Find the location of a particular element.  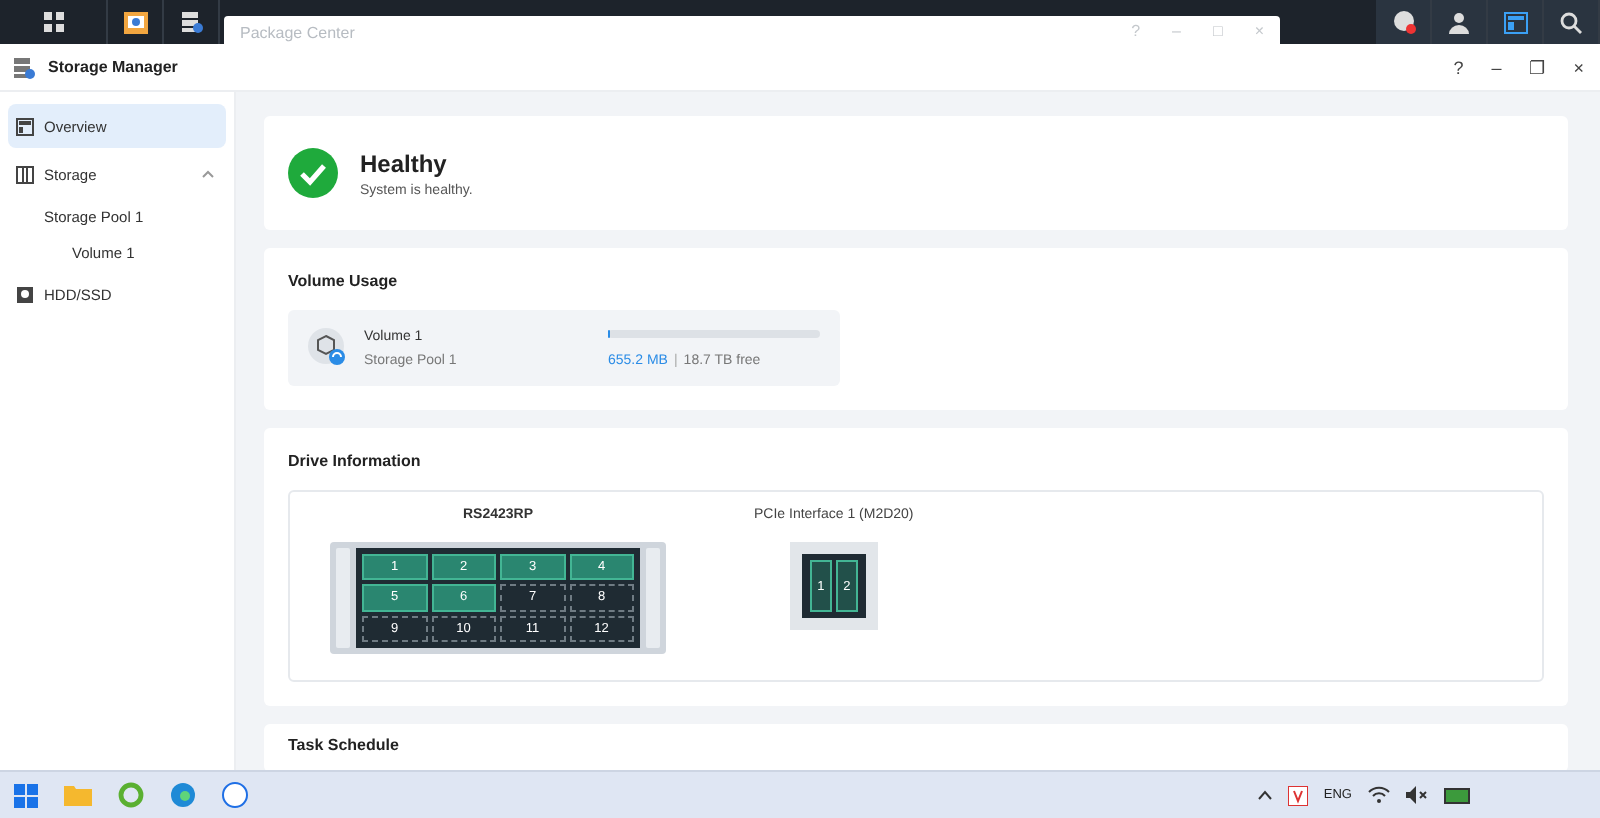

health-status: Healthy is located at coordinates (404, 163).